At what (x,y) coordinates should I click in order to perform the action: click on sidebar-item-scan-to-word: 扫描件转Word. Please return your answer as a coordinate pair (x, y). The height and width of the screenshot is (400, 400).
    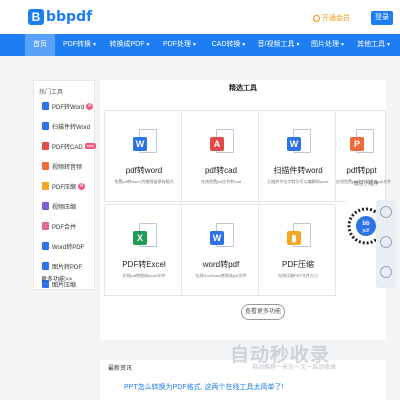
    Looking at the image, I should click on (66, 126).